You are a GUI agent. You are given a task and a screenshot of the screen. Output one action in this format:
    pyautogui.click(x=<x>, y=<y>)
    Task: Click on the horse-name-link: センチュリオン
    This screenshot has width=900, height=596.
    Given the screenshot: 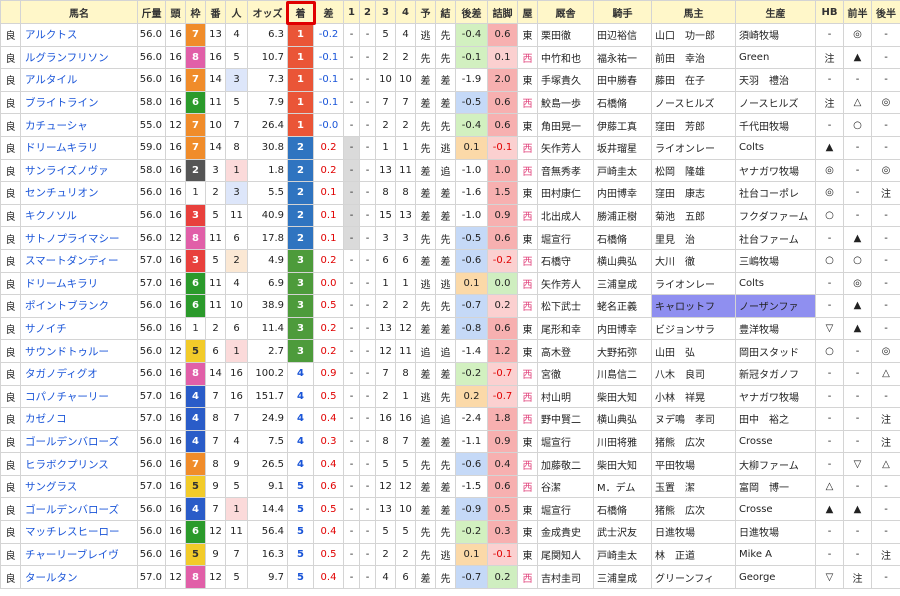 What is the action you would take?
    pyautogui.click(x=79, y=193)
    